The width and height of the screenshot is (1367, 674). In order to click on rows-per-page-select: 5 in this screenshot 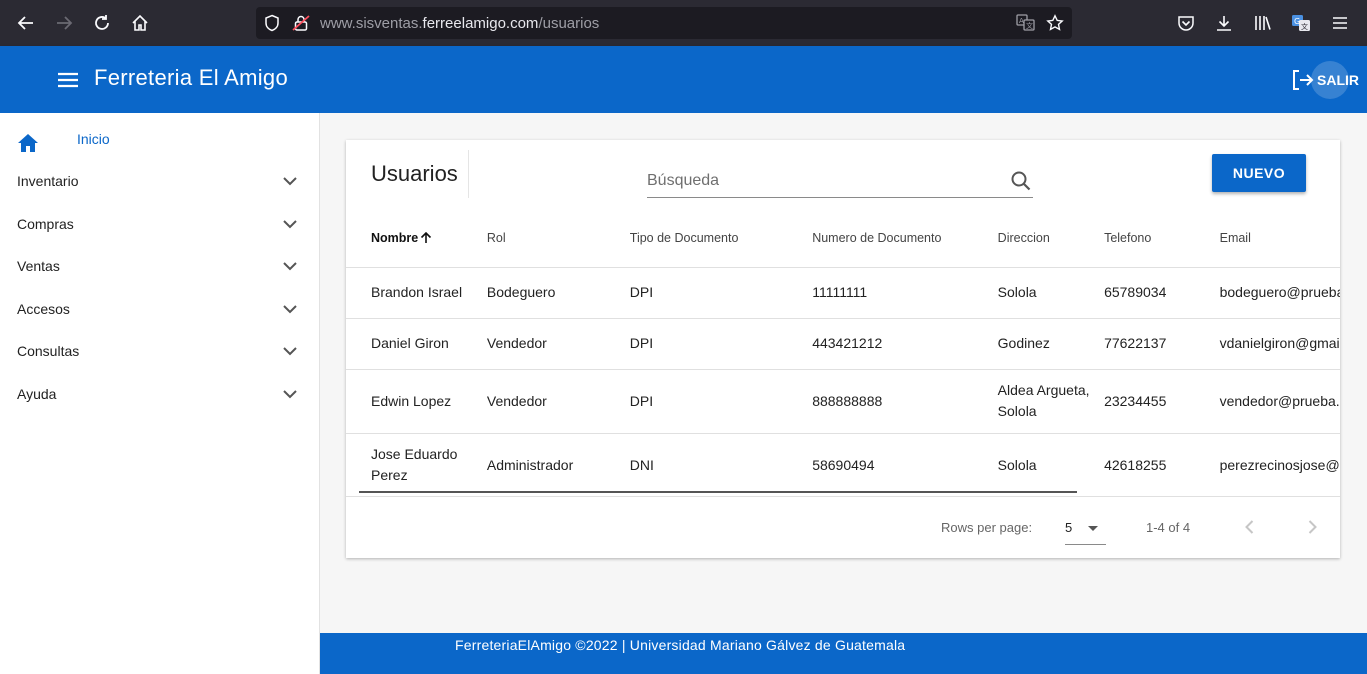, I will do `click(1085, 530)`.